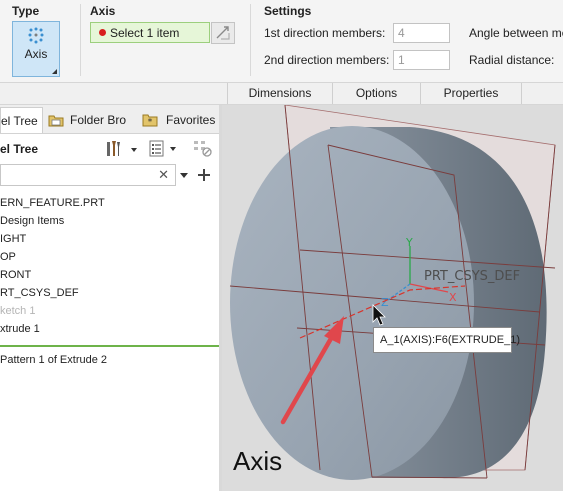 This screenshot has width=563, height=491. What do you see at coordinates (20, 329) in the screenshot?
I see `tree-item: xtrude 1` at bounding box center [20, 329].